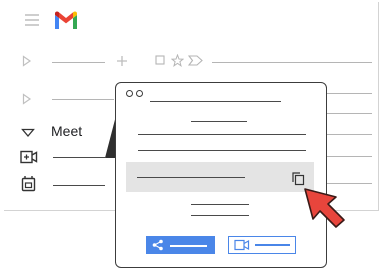 This screenshot has width=381, height=271. What do you see at coordinates (160, 60) in the screenshot?
I see `checkbox-icon` at bounding box center [160, 60].